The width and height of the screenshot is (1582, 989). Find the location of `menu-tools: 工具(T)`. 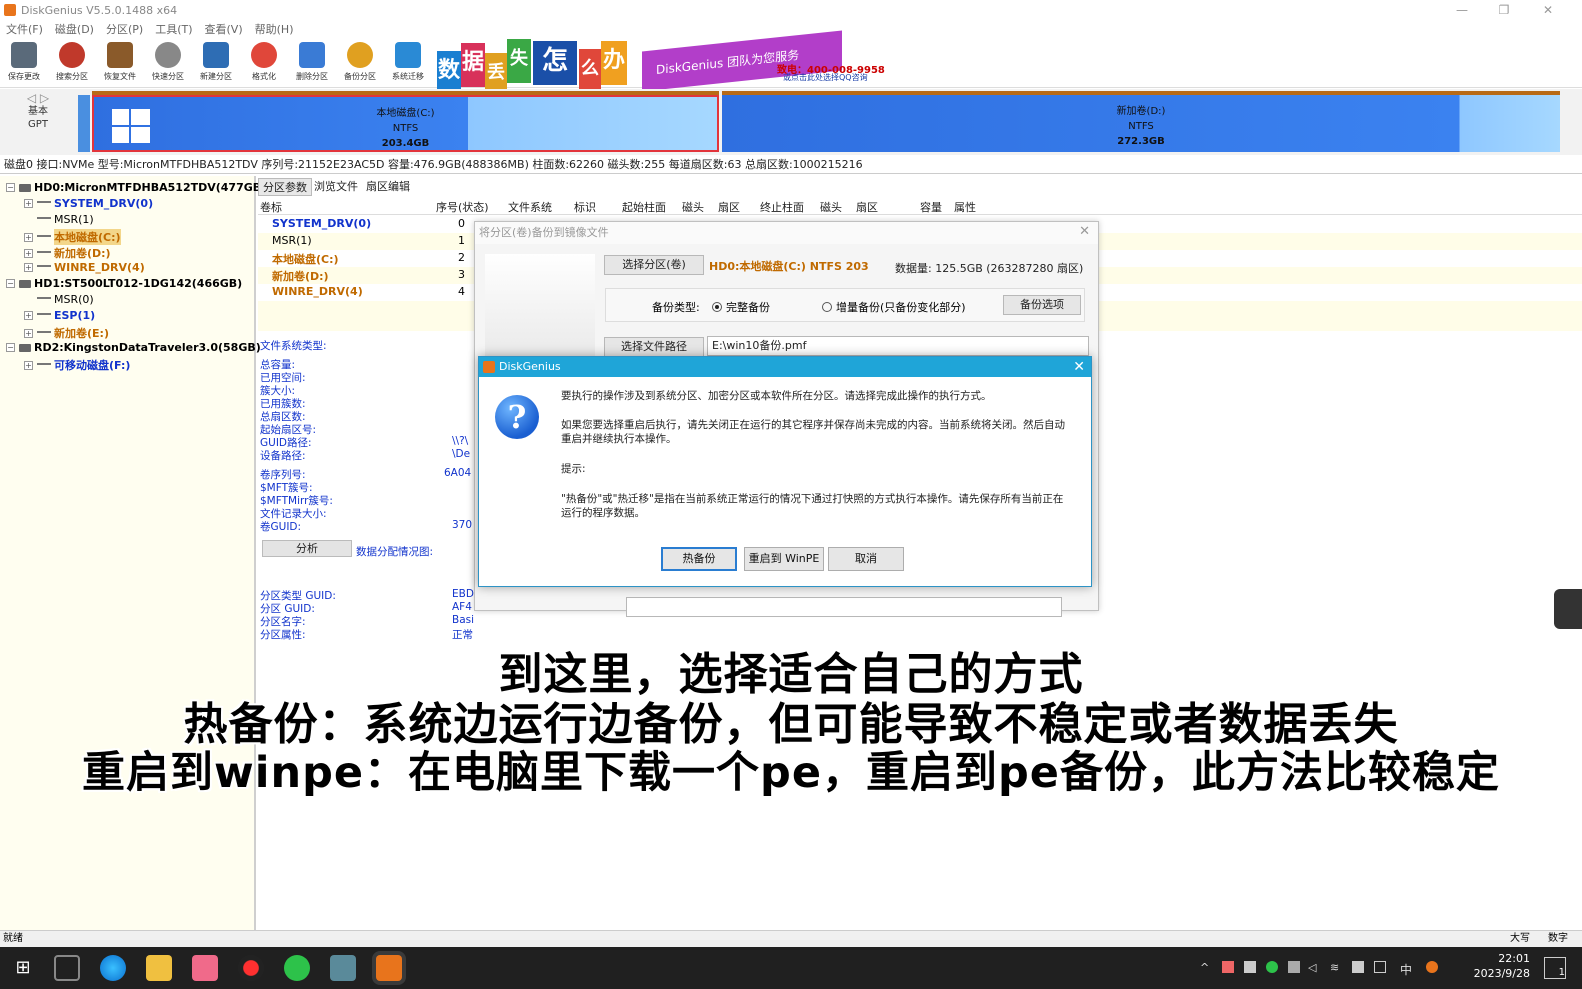

menu-tools: 工具(T) is located at coordinates (173, 29).